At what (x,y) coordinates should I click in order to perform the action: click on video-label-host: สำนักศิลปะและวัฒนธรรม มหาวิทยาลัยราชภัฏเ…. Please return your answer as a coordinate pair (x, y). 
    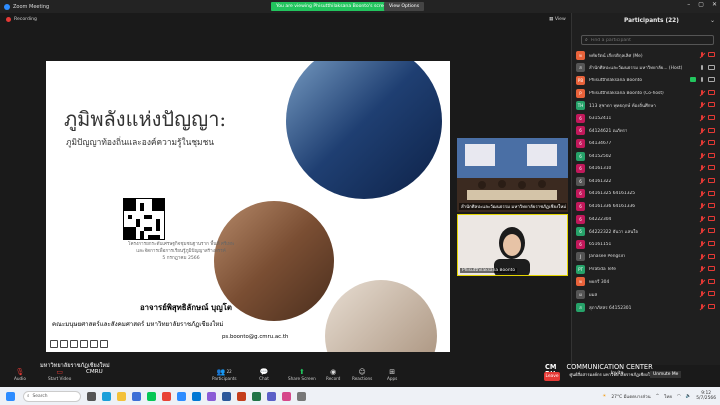
    Looking at the image, I should click on (513, 206).